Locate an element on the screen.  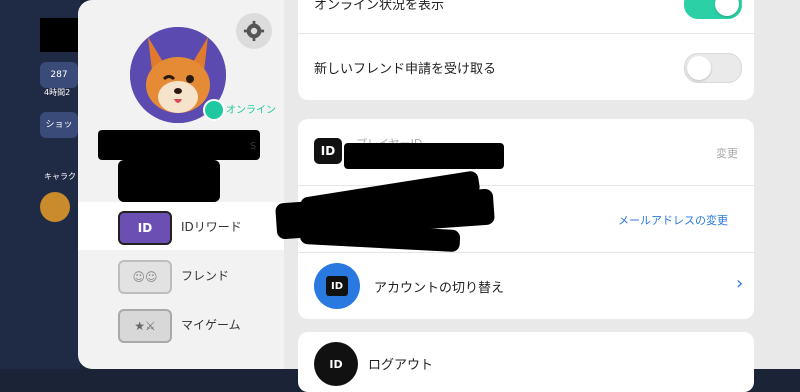
gear-icon is located at coordinates (254, 31).